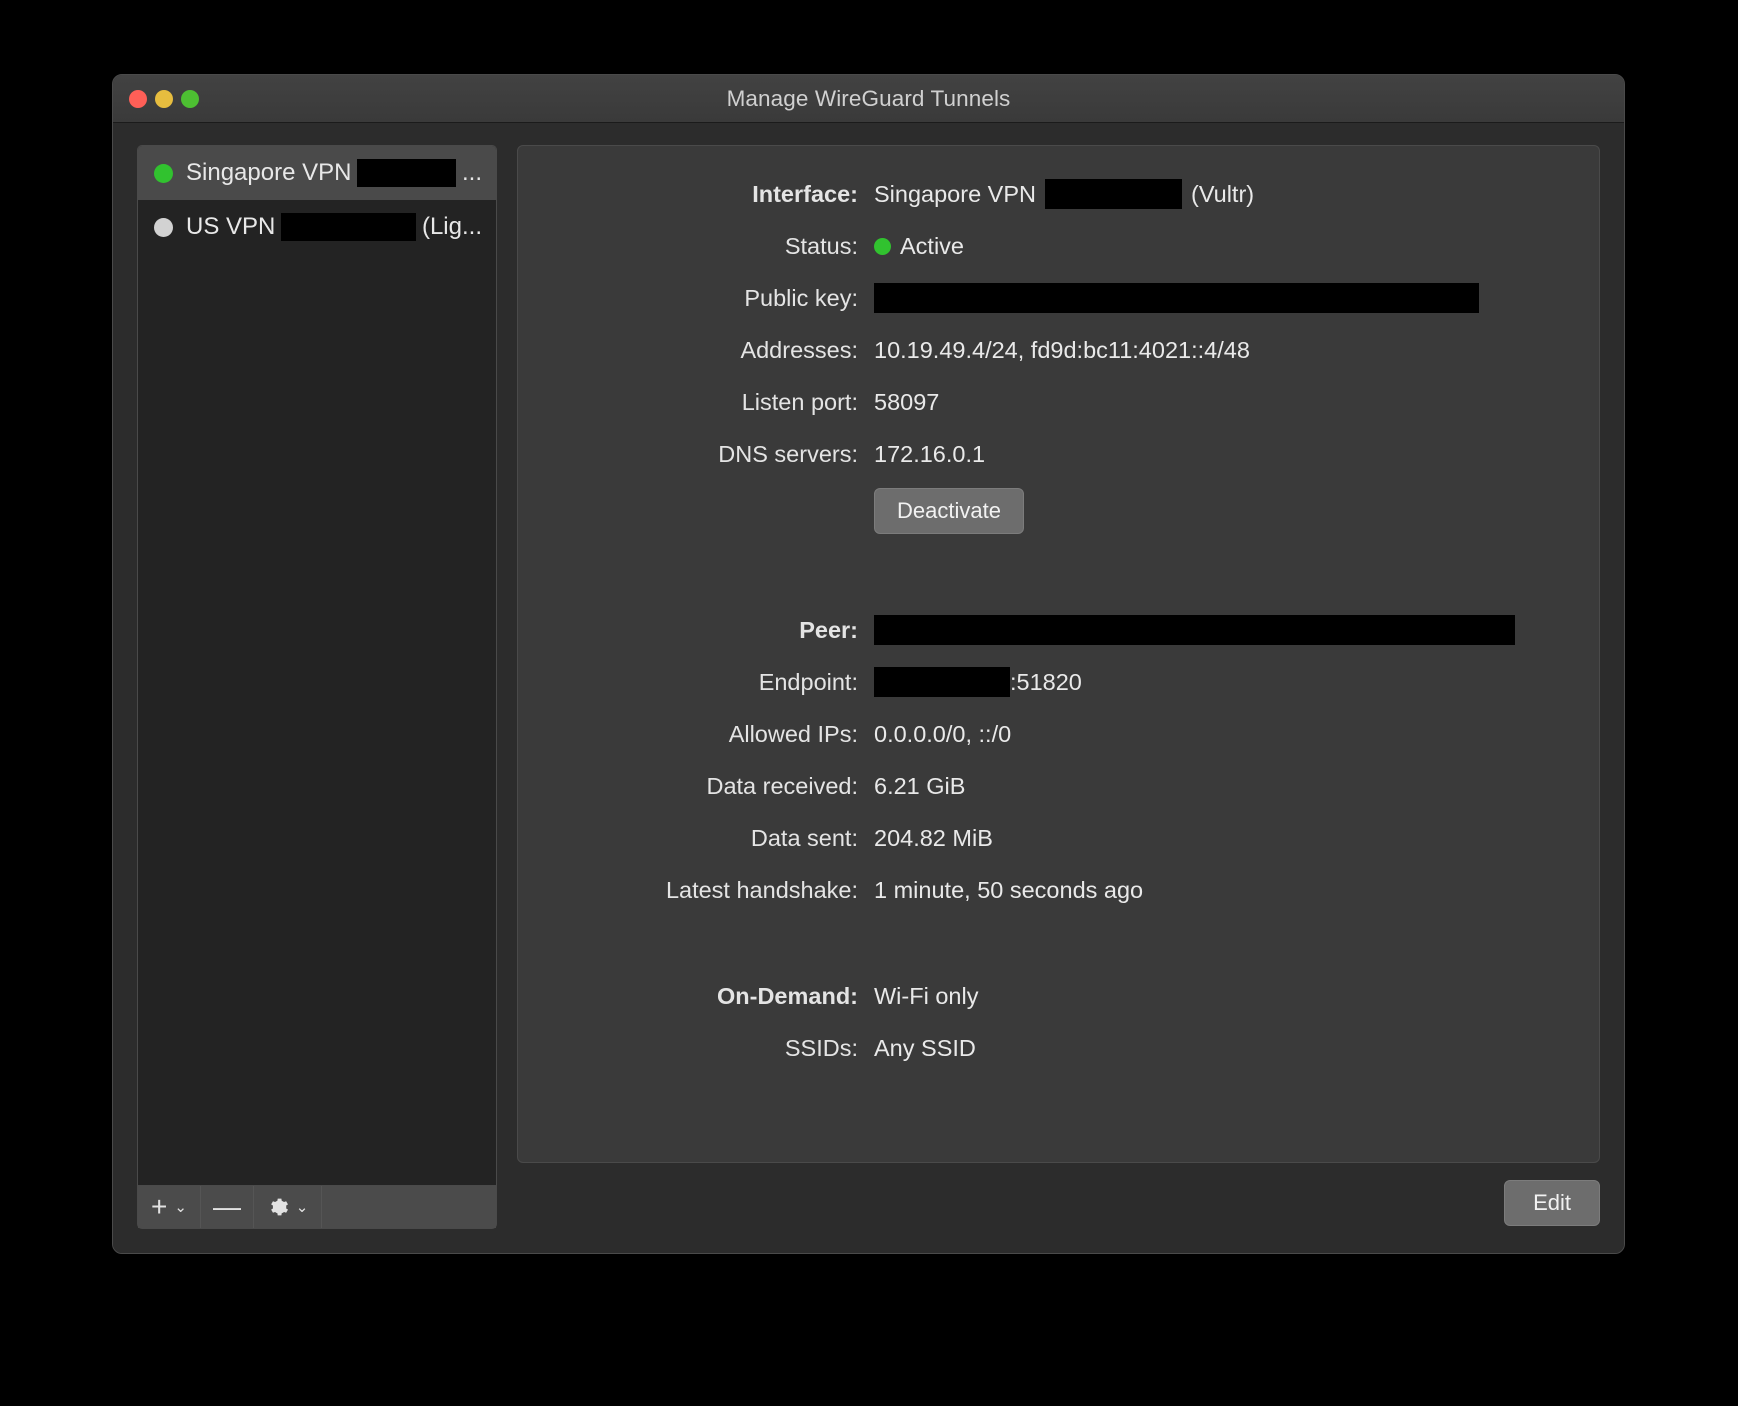 Image resolution: width=1738 pixels, height=1406 pixels. What do you see at coordinates (1046, 682) in the screenshot?
I see `endpoint-port-text: :51820` at bounding box center [1046, 682].